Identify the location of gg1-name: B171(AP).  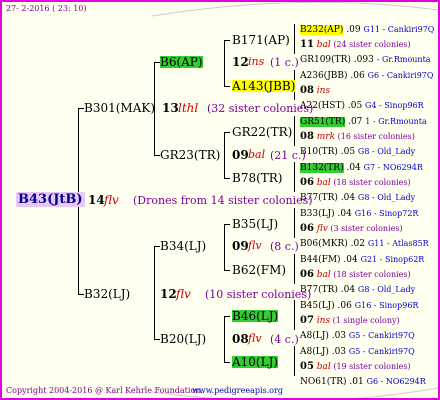
(261, 40).